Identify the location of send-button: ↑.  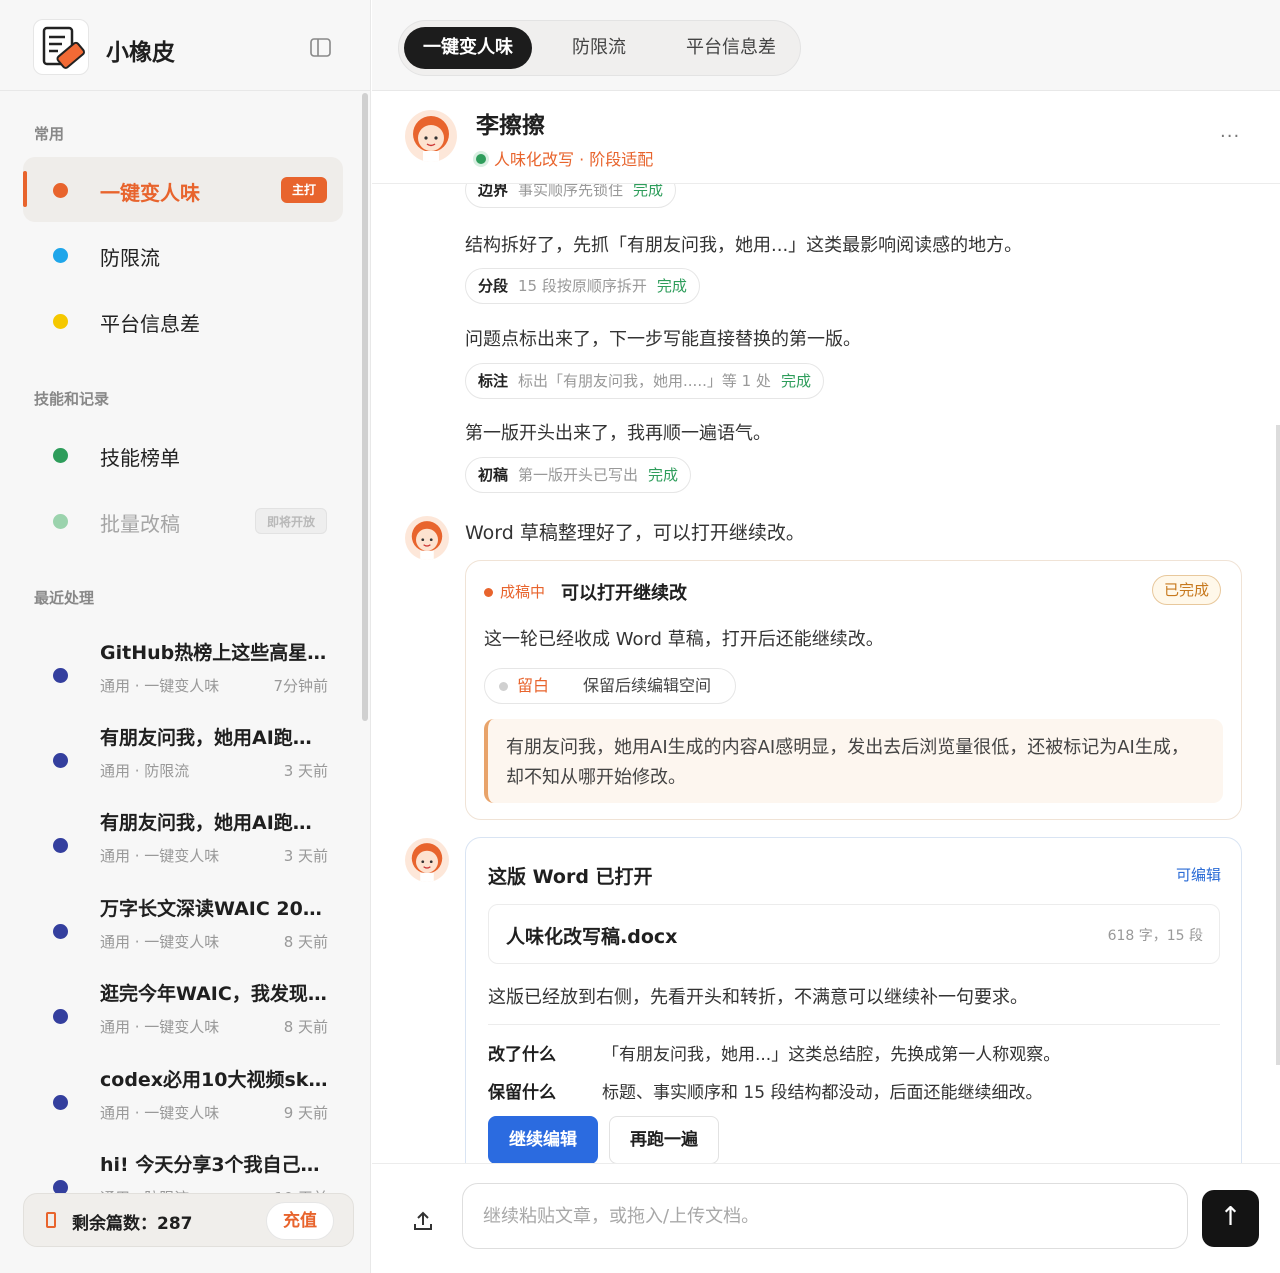
(1230, 1218).